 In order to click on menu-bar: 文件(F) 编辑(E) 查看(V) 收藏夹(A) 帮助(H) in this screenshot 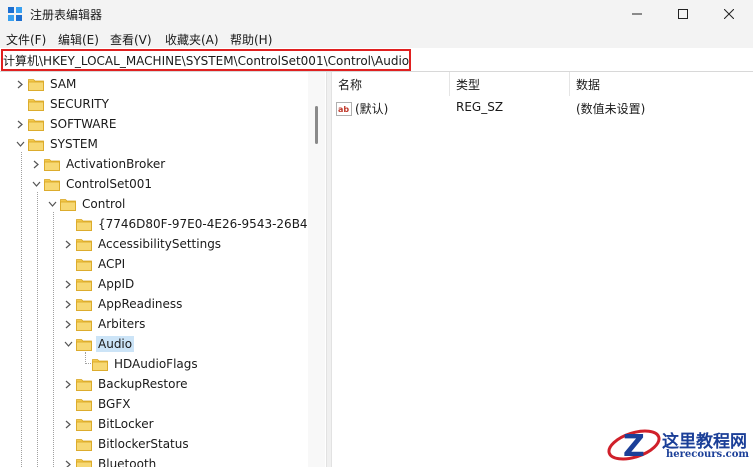, I will do `click(376, 38)`.